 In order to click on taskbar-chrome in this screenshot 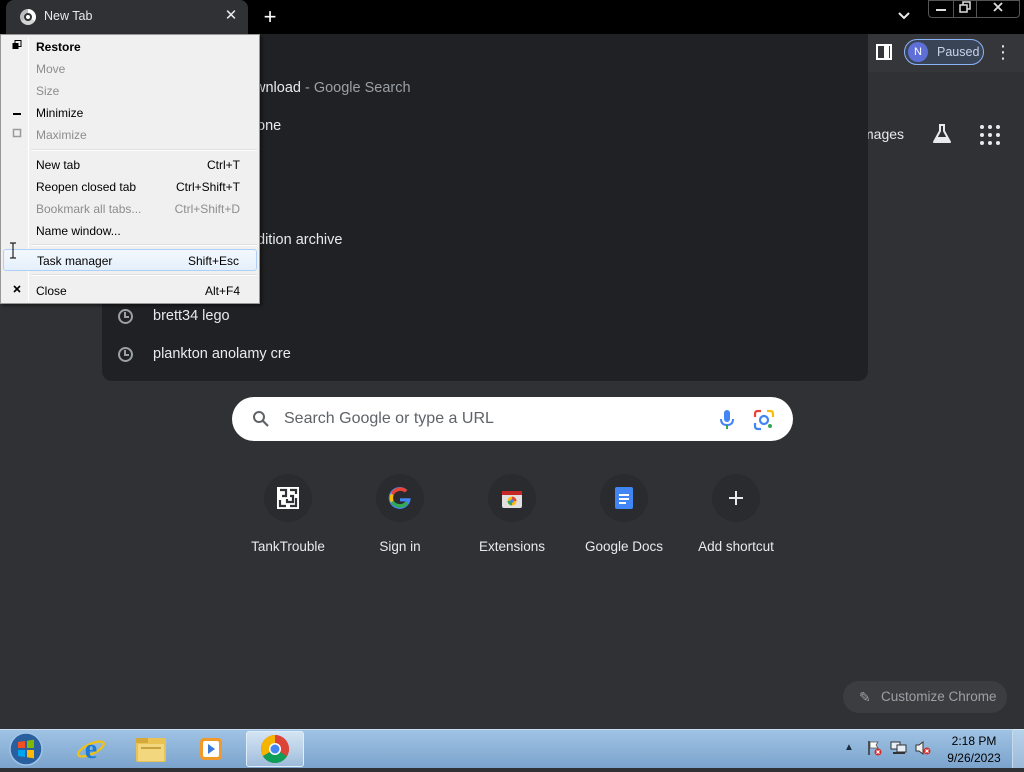, I will do `click(275, 749)`.